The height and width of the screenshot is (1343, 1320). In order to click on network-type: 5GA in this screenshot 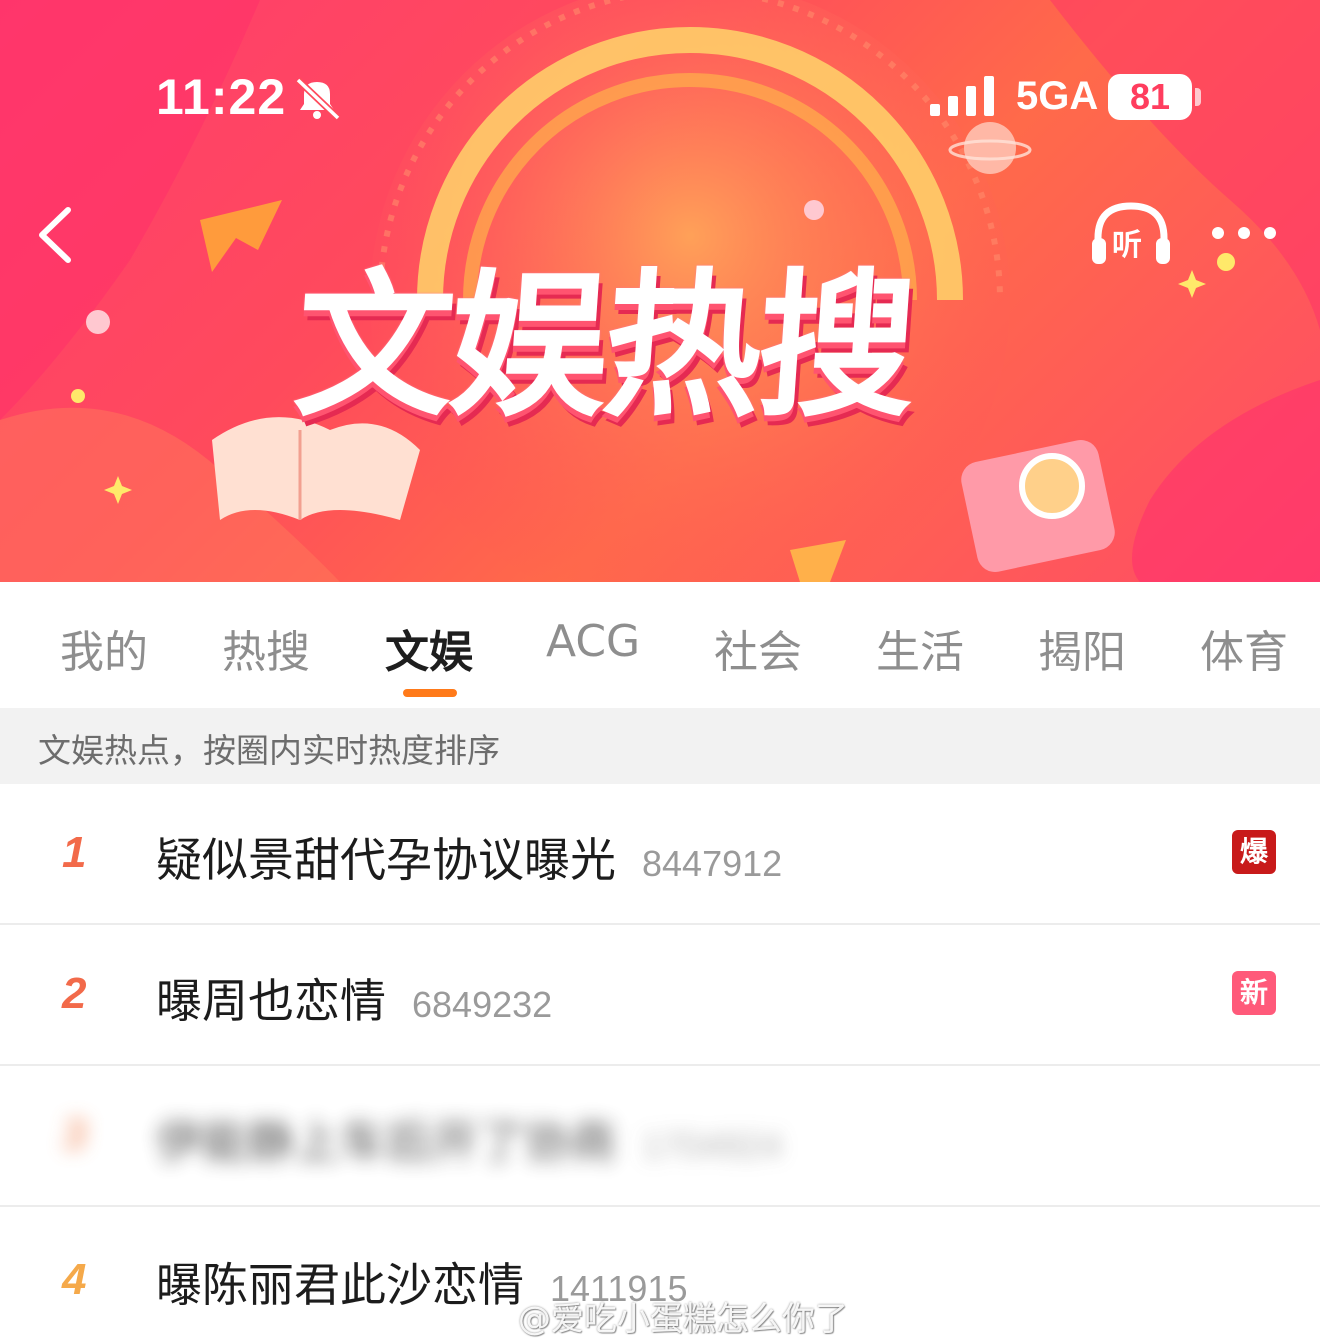, I will do `click(1057, 96)`.